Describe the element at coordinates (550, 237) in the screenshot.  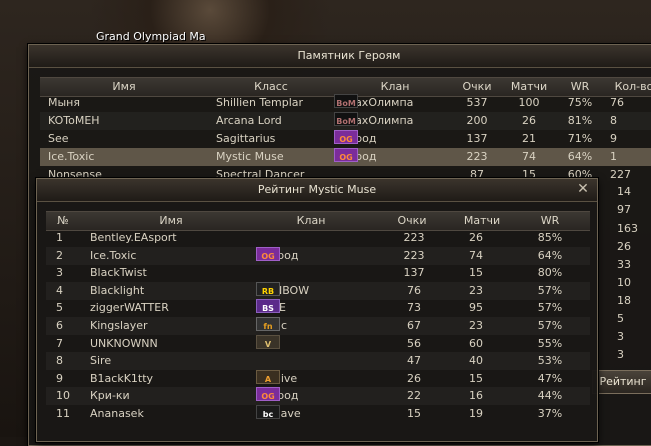
I see `player-wr: 85%` at that location.